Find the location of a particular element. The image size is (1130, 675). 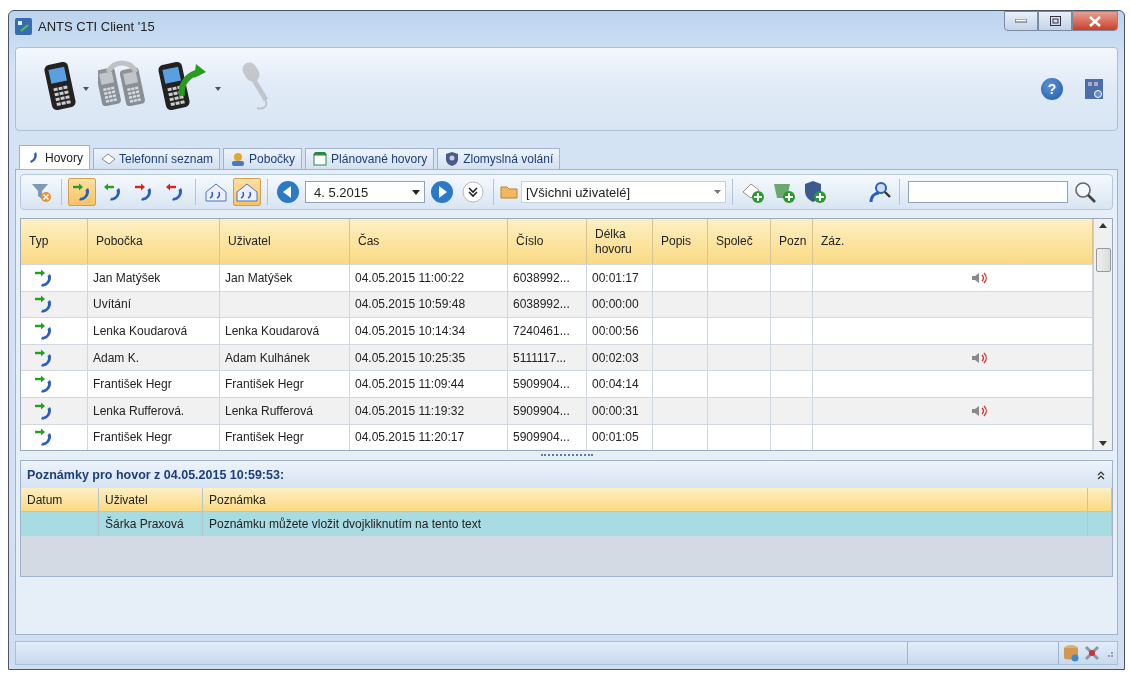

table-cell: 04.05.2015 10:59:48 is located at coordinates (429, 304).